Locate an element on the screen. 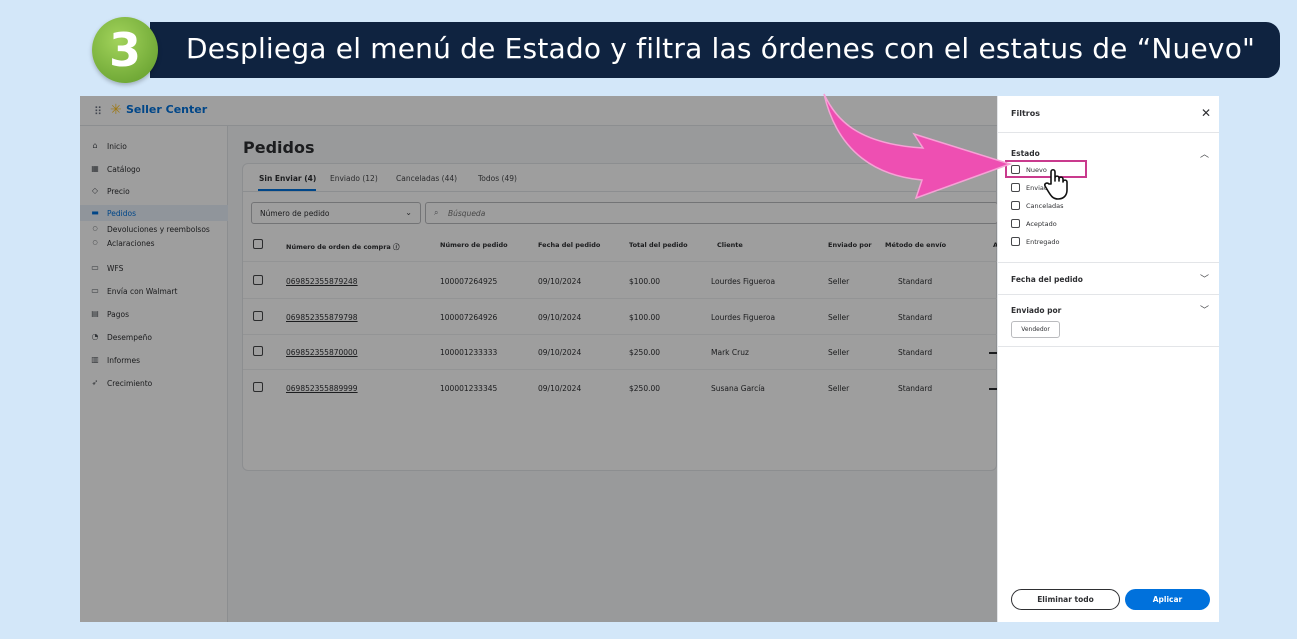 The height and width of the screenshot is (639, 1297). aceptado-checkbox is located at coordinates (1015, 223).